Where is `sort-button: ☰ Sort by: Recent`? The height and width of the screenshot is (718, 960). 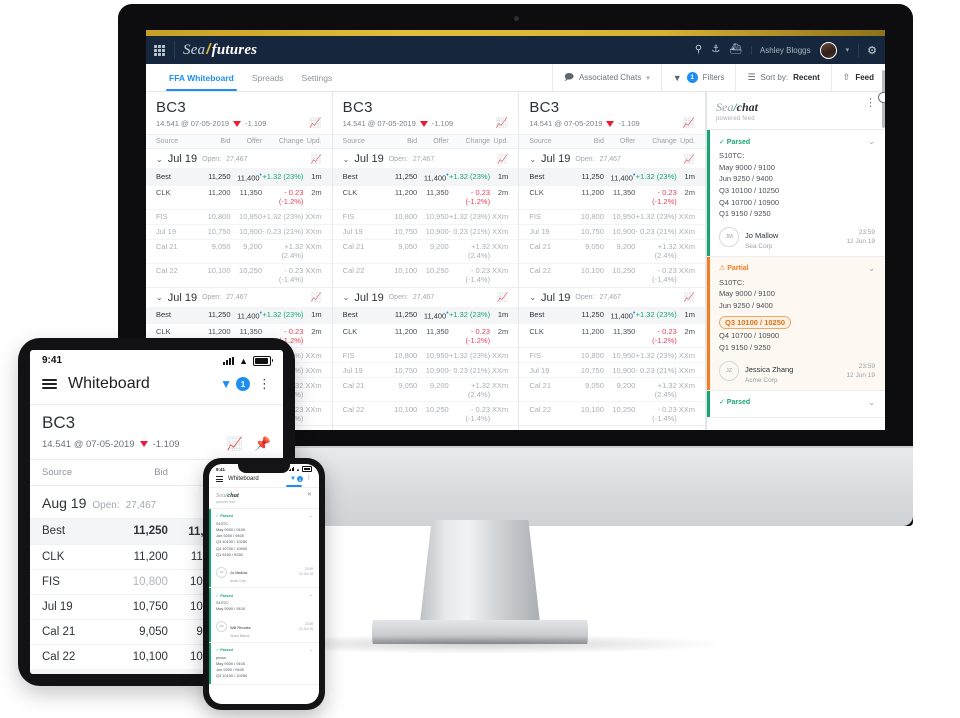
sort-button: ☰ Sort by: Recent is located at coordinates (782, 77).